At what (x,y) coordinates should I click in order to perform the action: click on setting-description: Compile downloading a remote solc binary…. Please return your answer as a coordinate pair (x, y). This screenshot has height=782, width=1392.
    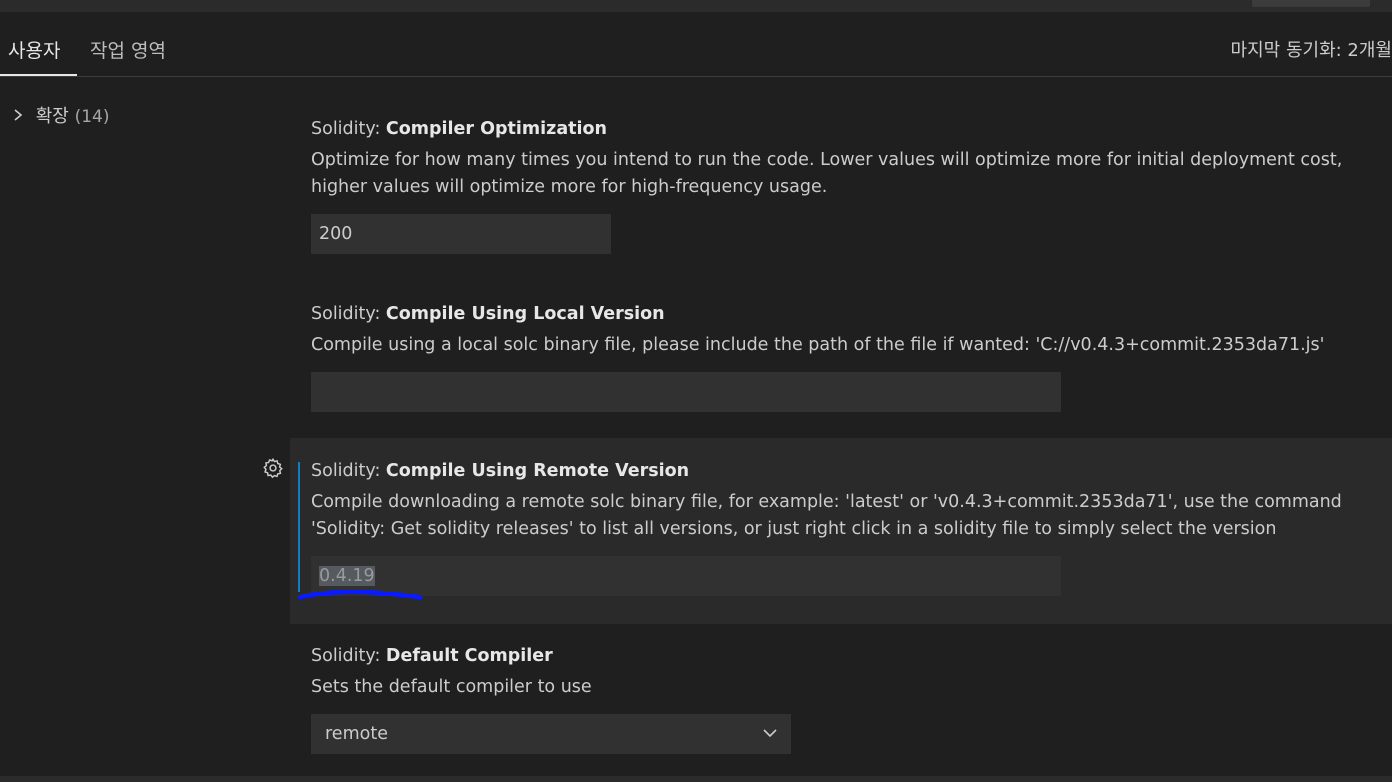
    Looking at the image, I should click on (826, 515).